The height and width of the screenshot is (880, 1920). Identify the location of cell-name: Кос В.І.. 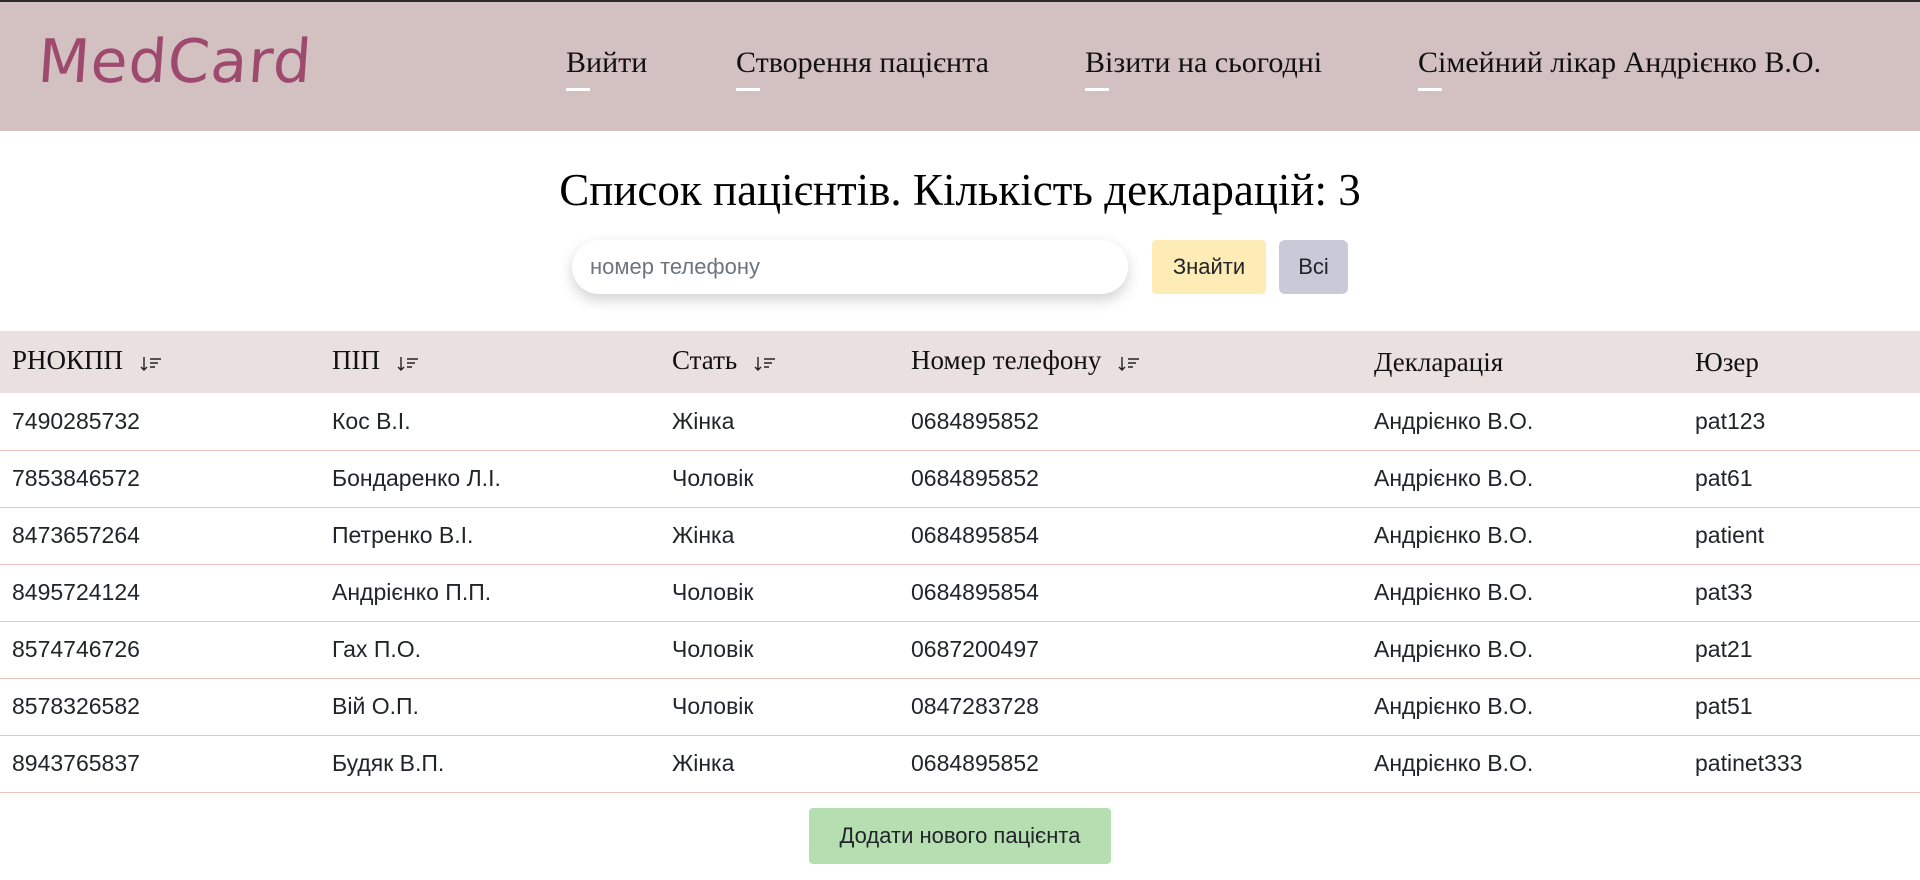
(371, 420).